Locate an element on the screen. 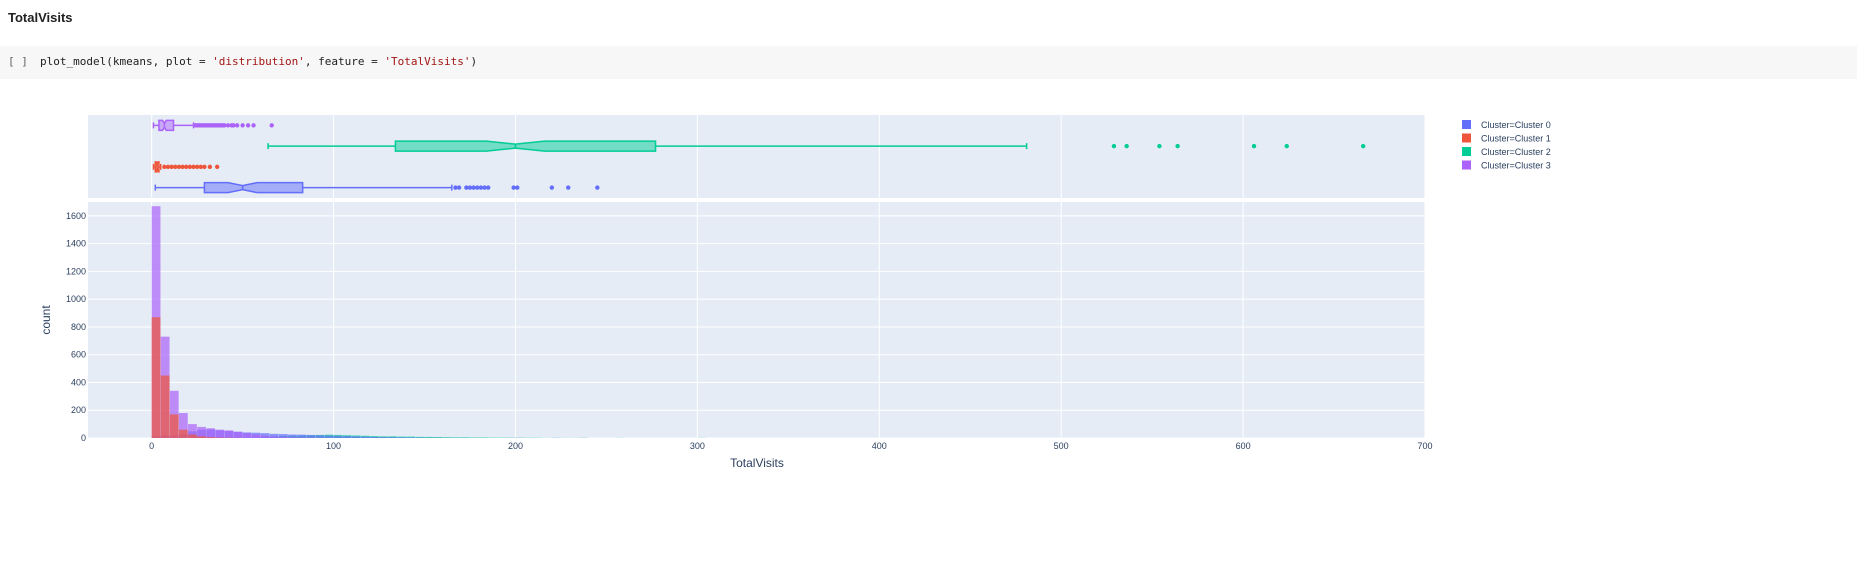 The height and width of the screenshot is (581, 1857). legend-item-1: Cluster=Cluster 1 is located at coordinates (1506, 138).